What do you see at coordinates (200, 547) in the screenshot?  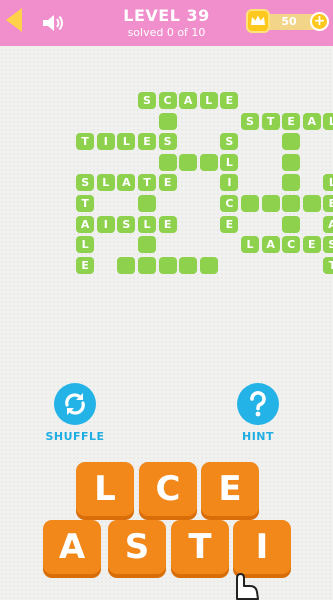 I see `letter-tile: T` at bounding box center [200, 547].